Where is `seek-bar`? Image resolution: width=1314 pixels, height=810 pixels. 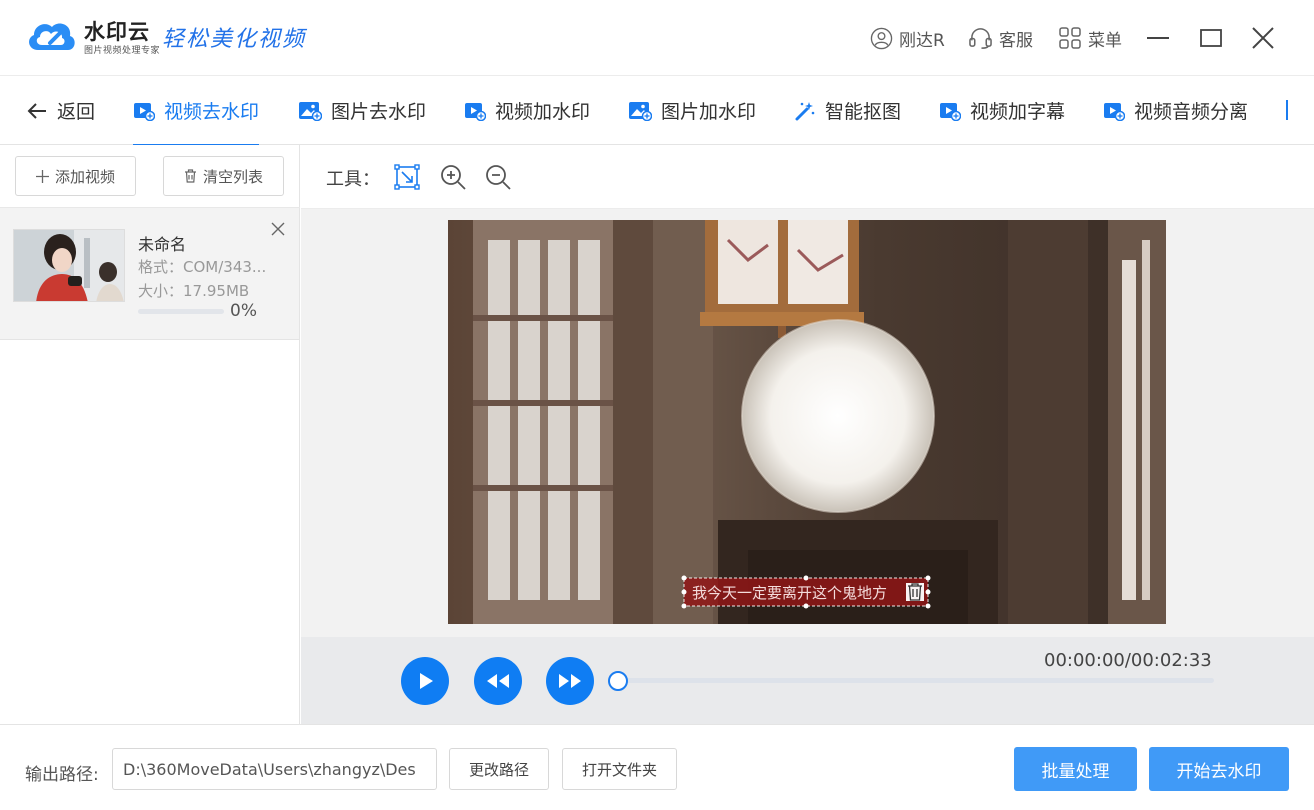
seek-bar is located at coordinates (916, 680).